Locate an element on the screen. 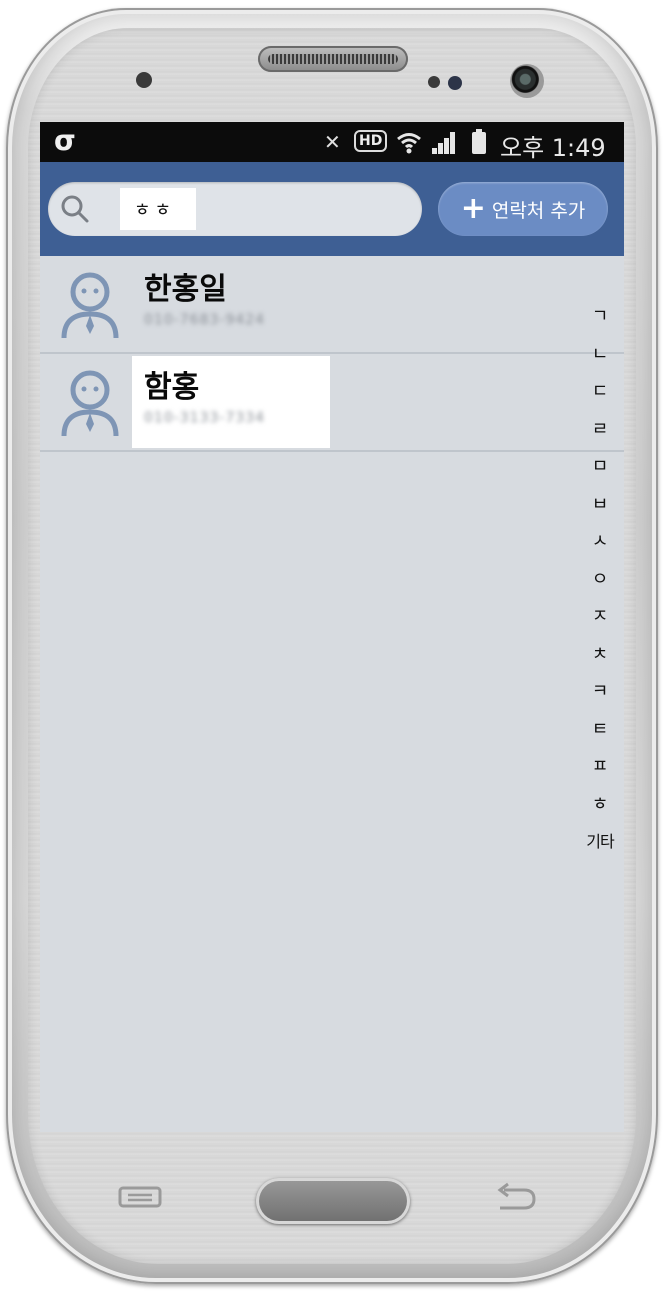 This screenshot has width=666, height=1293. add-contact-label: 연락처 추가 is located at coordinates (538, 210).